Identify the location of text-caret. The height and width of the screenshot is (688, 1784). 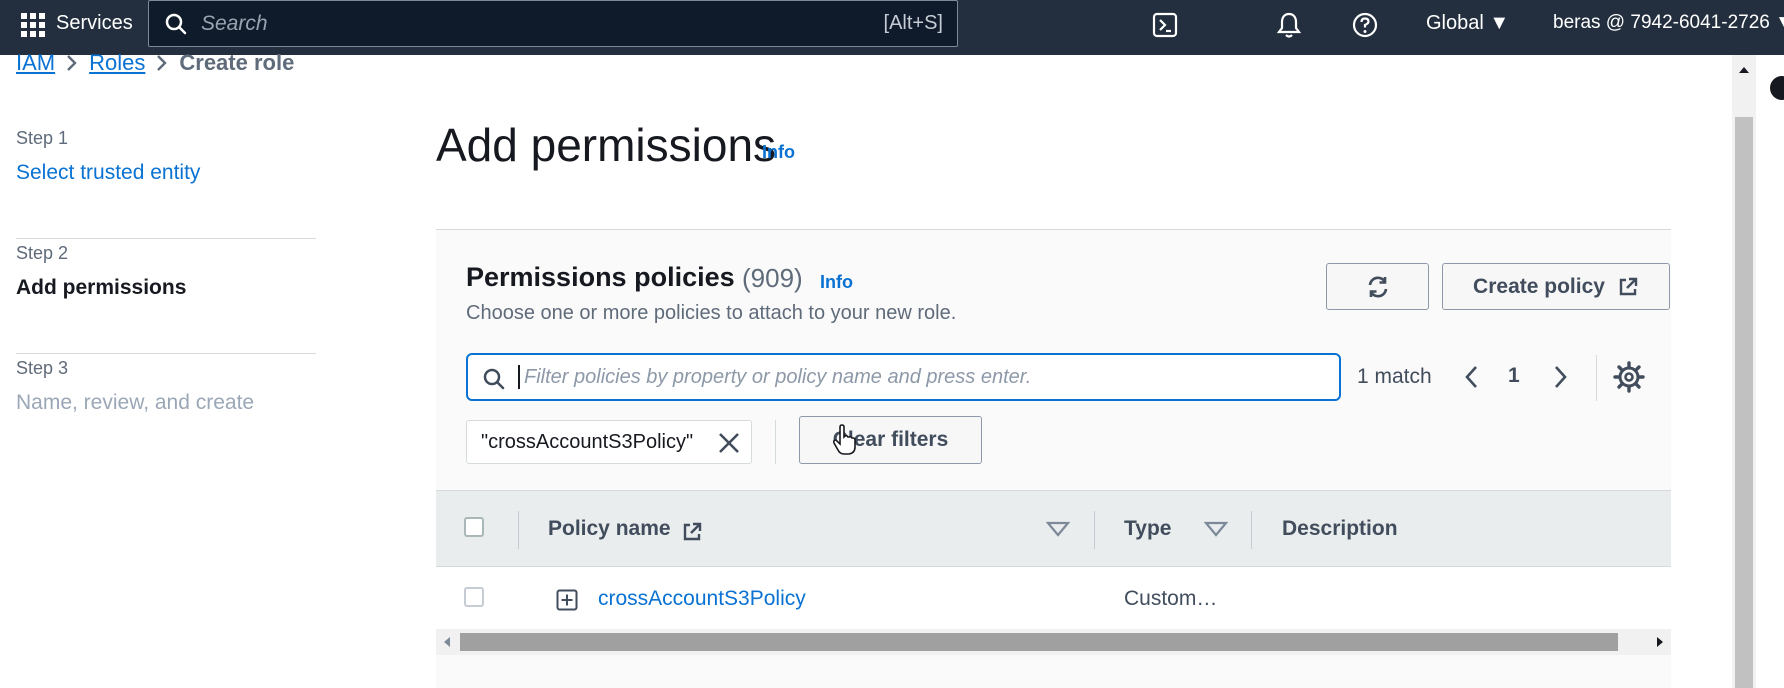
(519, 377).